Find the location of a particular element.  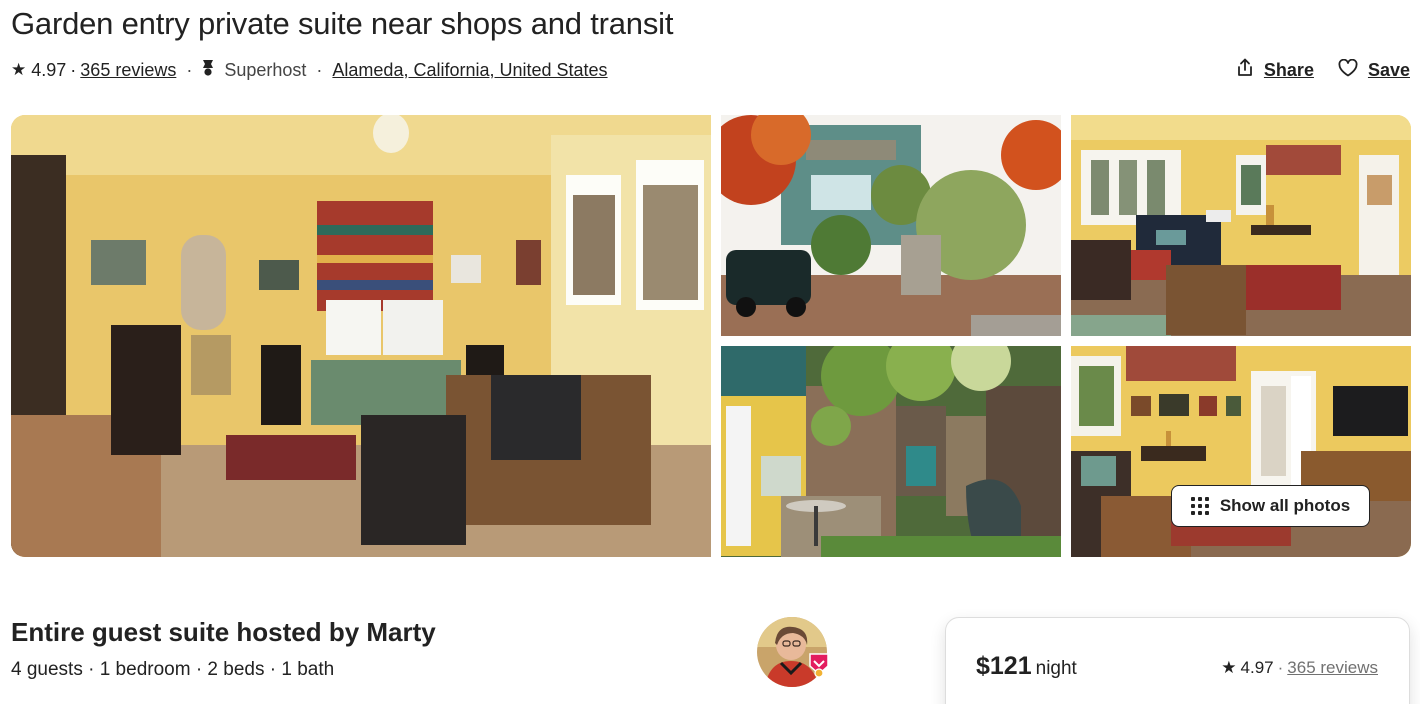

price-value: $121 is located at coordinates (1004, 666).